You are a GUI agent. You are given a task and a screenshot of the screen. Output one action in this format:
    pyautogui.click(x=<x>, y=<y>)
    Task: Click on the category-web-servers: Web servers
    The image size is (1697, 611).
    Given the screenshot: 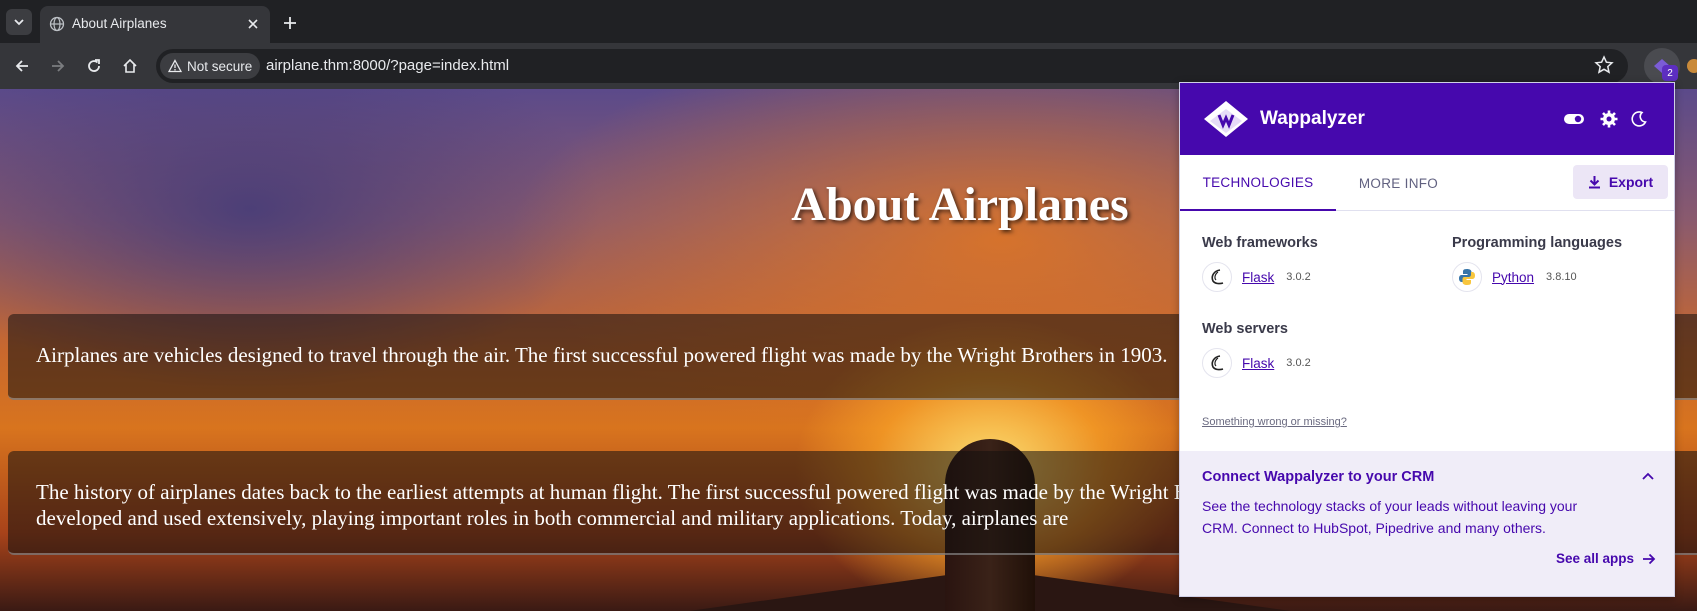 What is the action you would take?
    pyautogui.click(x=1245, y=329)
    